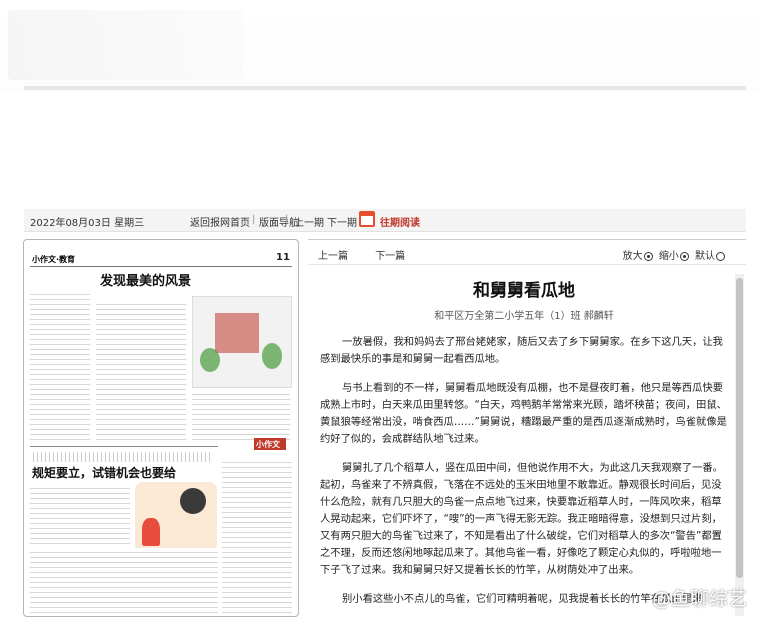 The height and width of the screenshot is (617, 759). Describe the element at coordinates (684, 256) in the screenshot. I see `zoom-out-radio` at that location.